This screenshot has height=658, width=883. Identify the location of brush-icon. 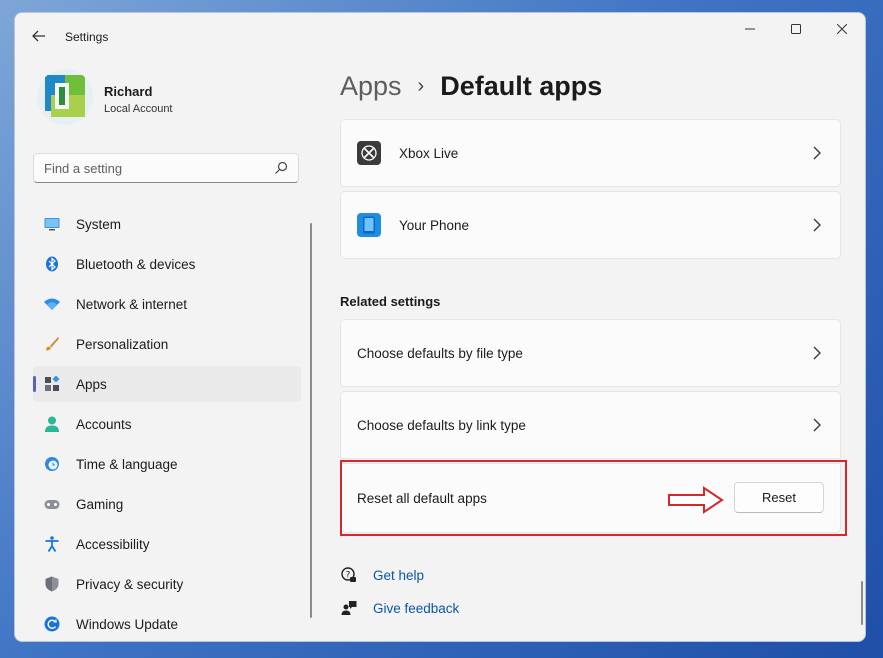
(52, 344).